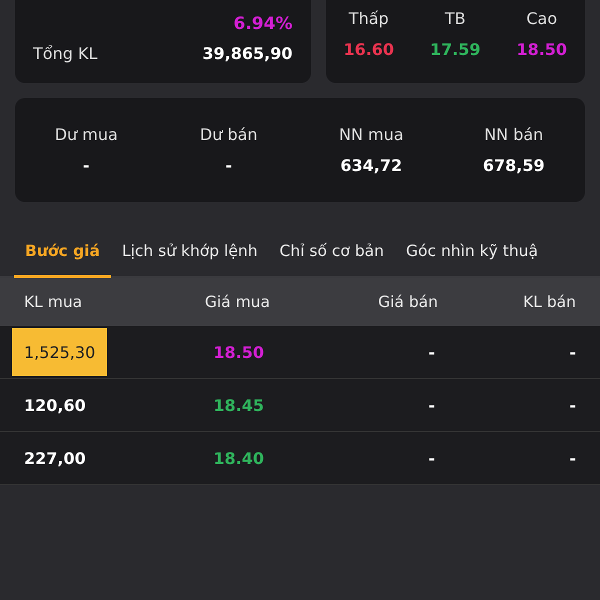 The image size is (600, 600). What do you see at coordinates (513, 165) in the screenshot?
I see `stat-value: 678,59` at bounding box center [513, 165].